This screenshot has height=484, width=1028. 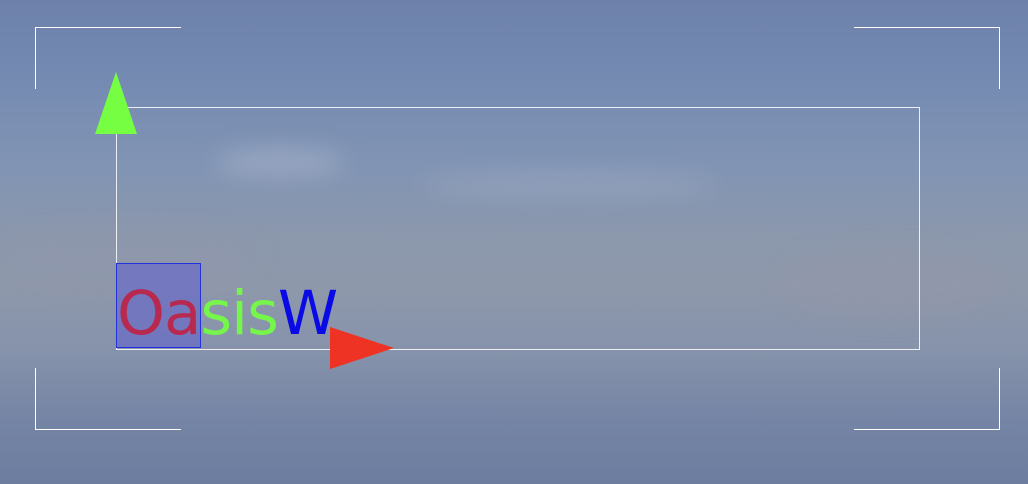 I want to click on y-axis-arrow-icon, so click(x=116, y=103).